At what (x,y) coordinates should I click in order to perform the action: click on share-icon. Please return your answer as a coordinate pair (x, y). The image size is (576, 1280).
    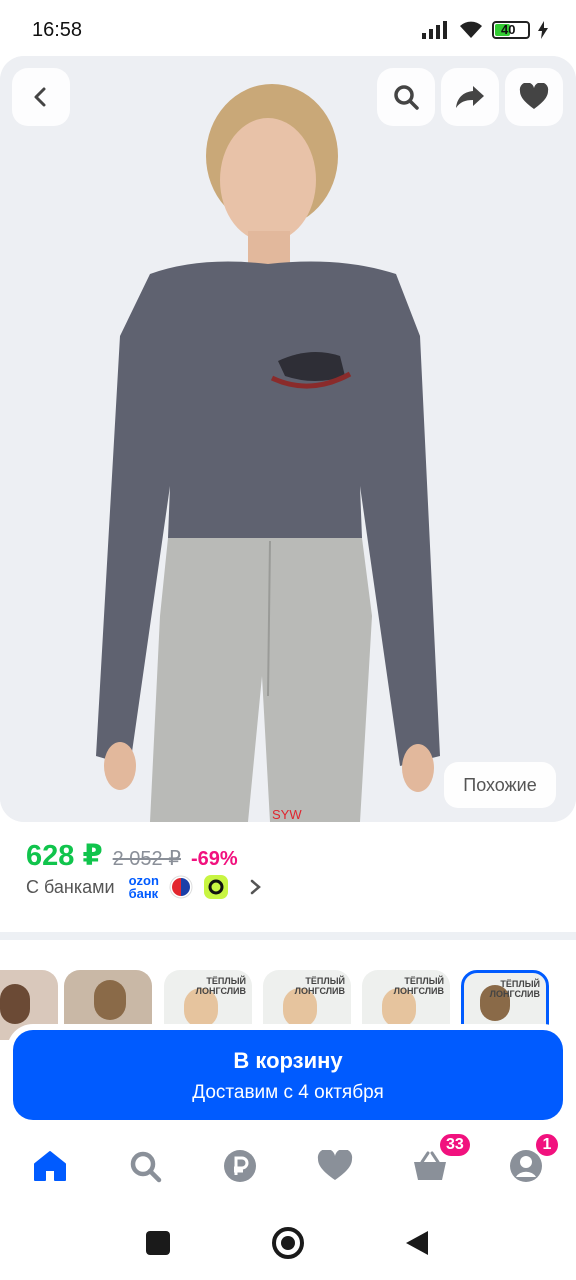
    Looking at the image, I should click on (470, 97).